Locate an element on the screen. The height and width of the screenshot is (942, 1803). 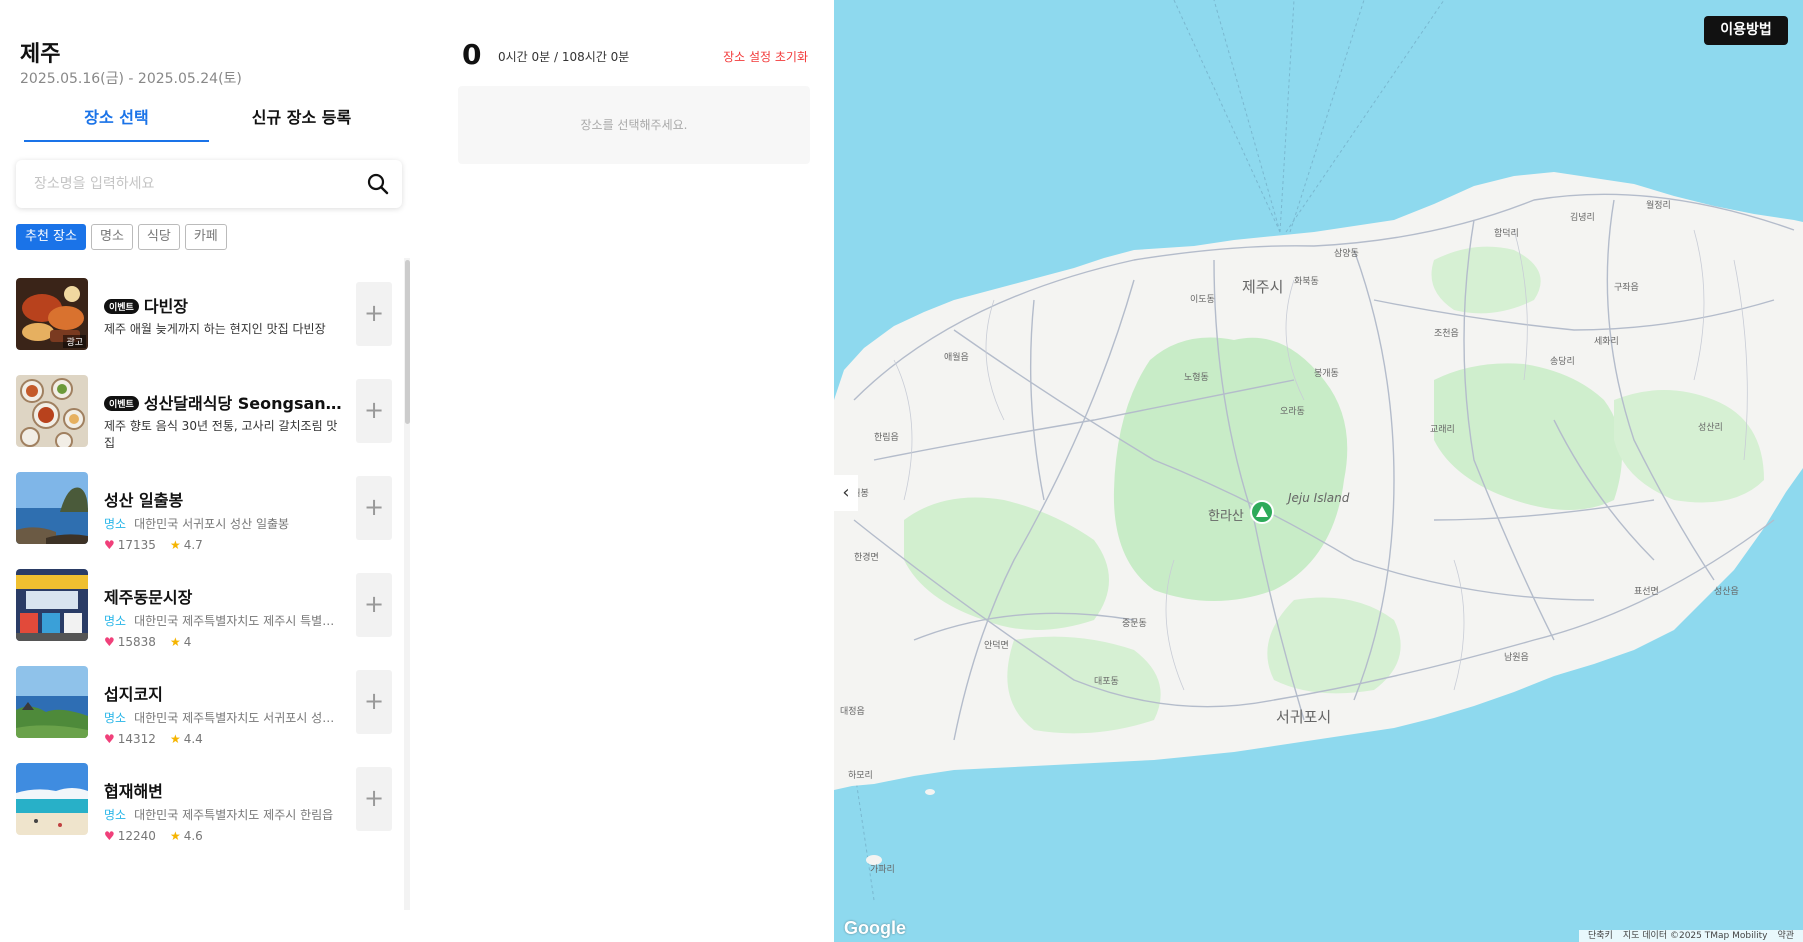
place-search-box is located at coordinates (209, 184).